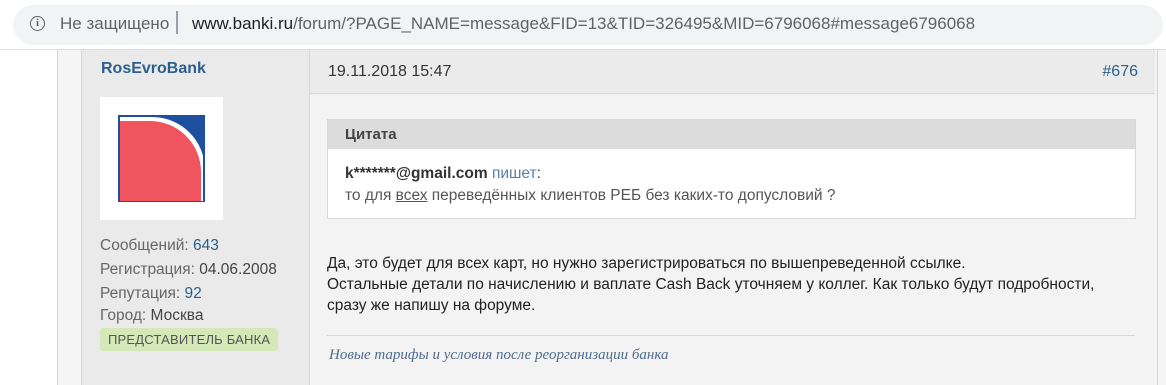  Describe the element at coordinates (144, 245) in the screenshot. I see `stat-messages-label: Сообщений:` at that location.